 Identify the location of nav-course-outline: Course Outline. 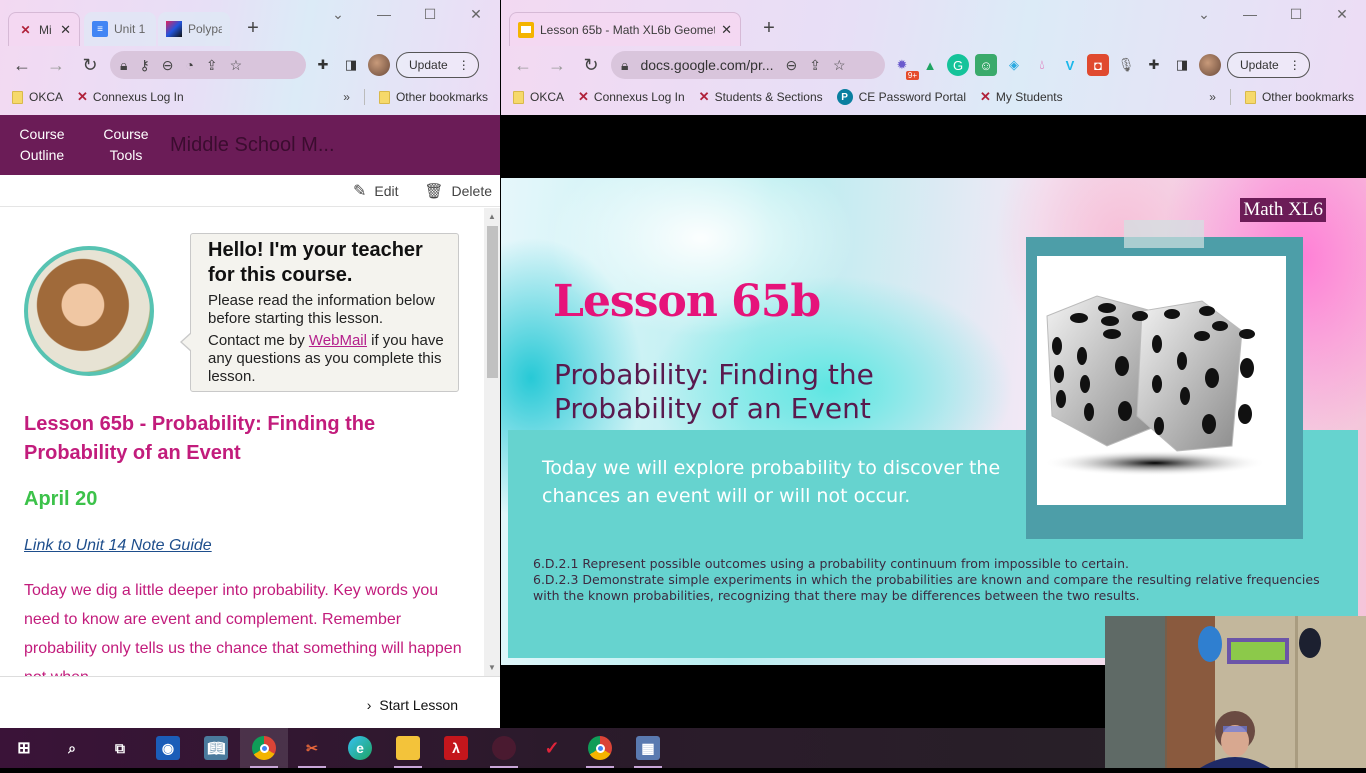
(42, 145).